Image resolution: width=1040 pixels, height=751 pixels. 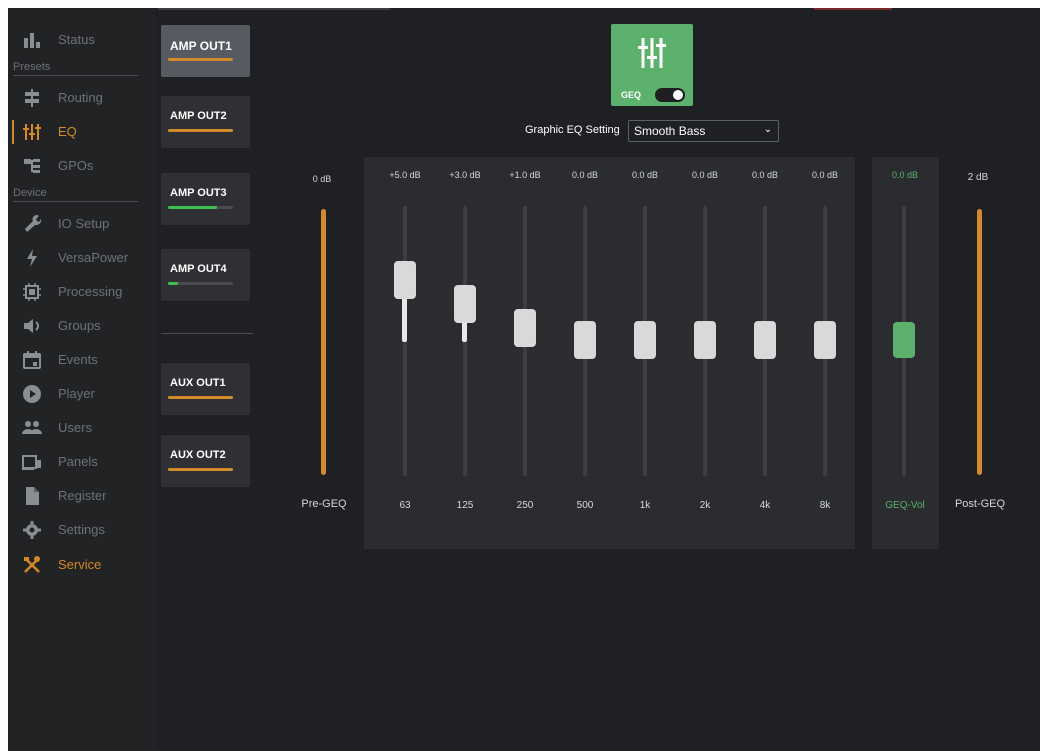 I want to click on sidebar-item-register: Register, so click(x=81, y=496).